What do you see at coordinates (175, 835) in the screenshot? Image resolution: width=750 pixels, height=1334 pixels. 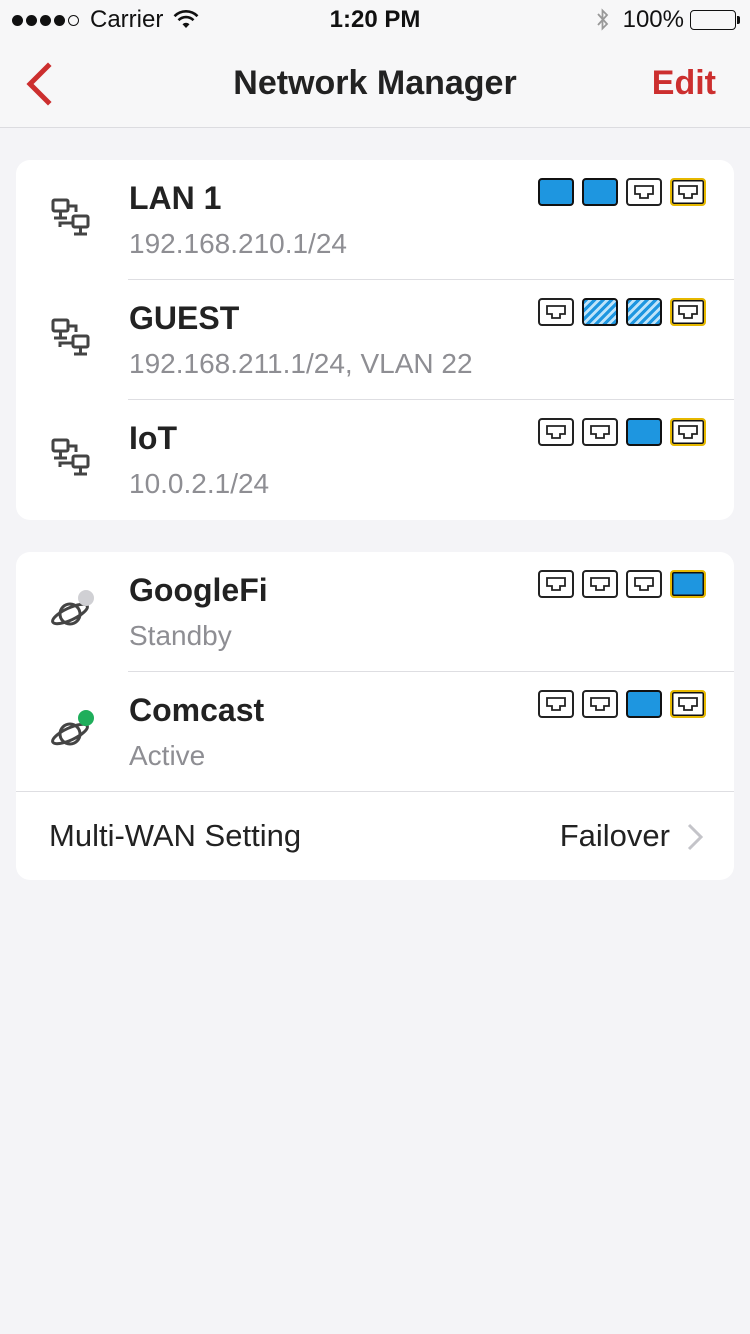 I see `multi-wan-label: Multi-WAN Setting` at bounding box center [175, 835].